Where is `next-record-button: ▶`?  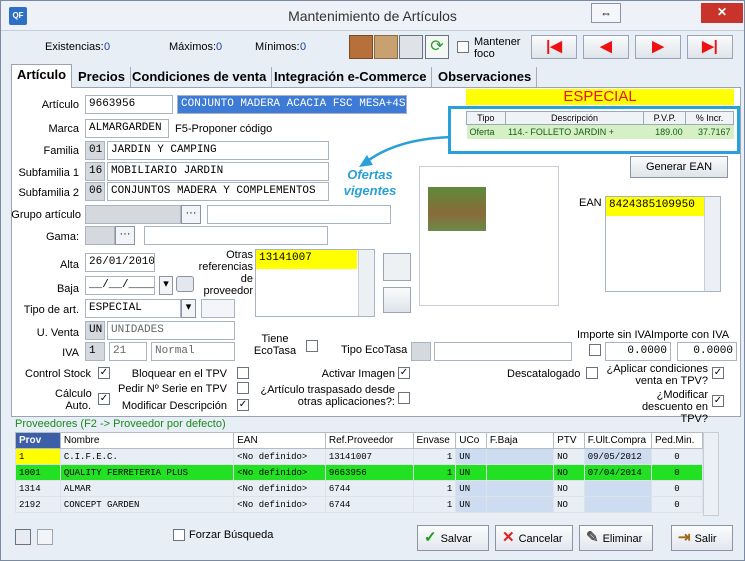 next-record-button: ▶ is located at coordinates (658, 47).